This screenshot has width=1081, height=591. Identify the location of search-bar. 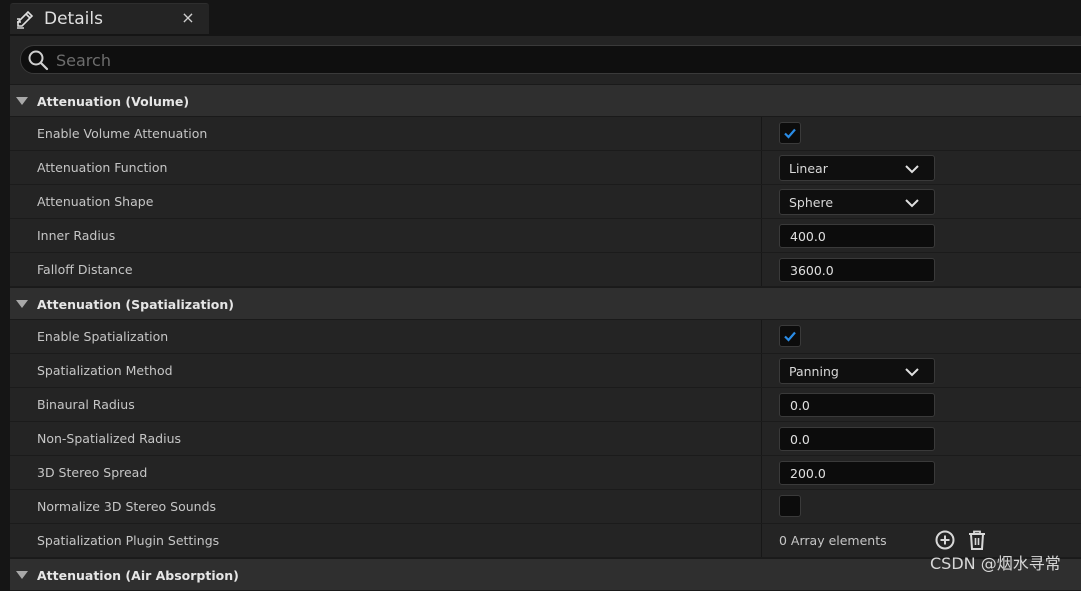
(550, 59).